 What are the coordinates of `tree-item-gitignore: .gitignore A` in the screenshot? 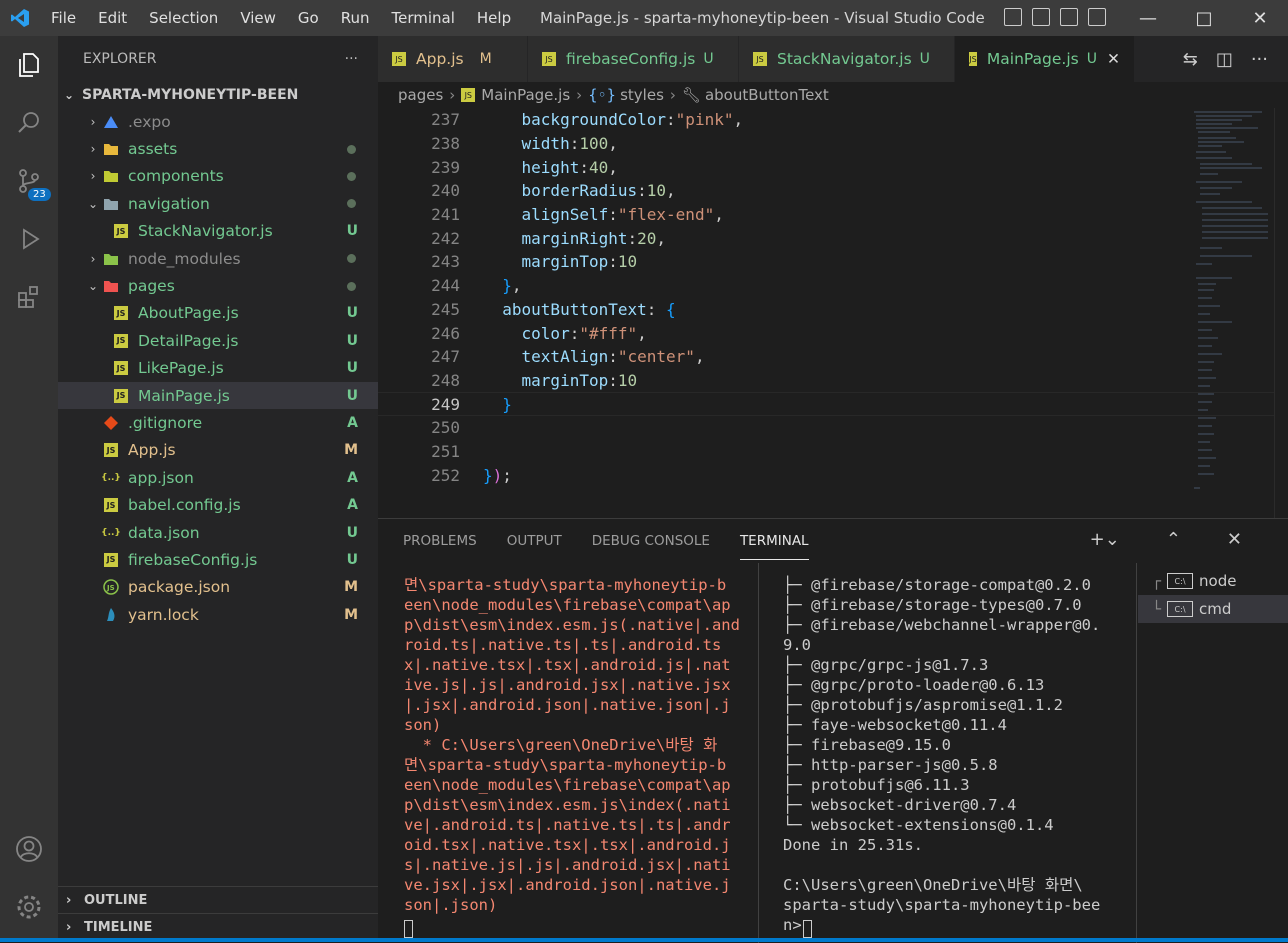 It's located at (218, 422).